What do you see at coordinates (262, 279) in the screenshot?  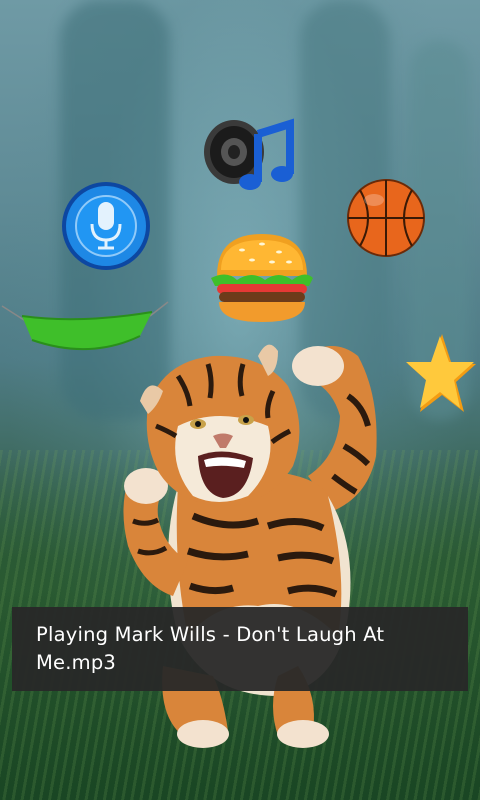 I see `burger-icon` at bounding box center [262, 279].